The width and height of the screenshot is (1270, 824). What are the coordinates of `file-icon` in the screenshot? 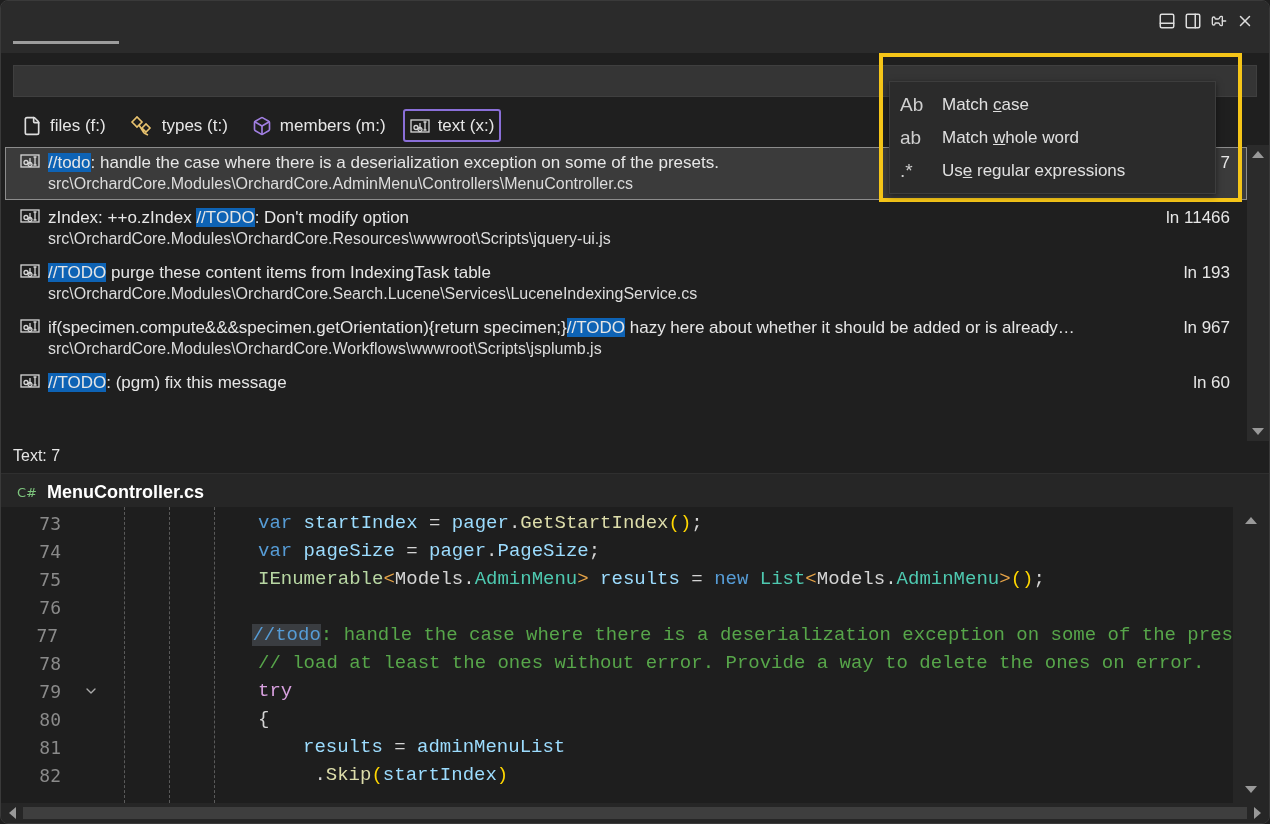 It's located at (32, 125).